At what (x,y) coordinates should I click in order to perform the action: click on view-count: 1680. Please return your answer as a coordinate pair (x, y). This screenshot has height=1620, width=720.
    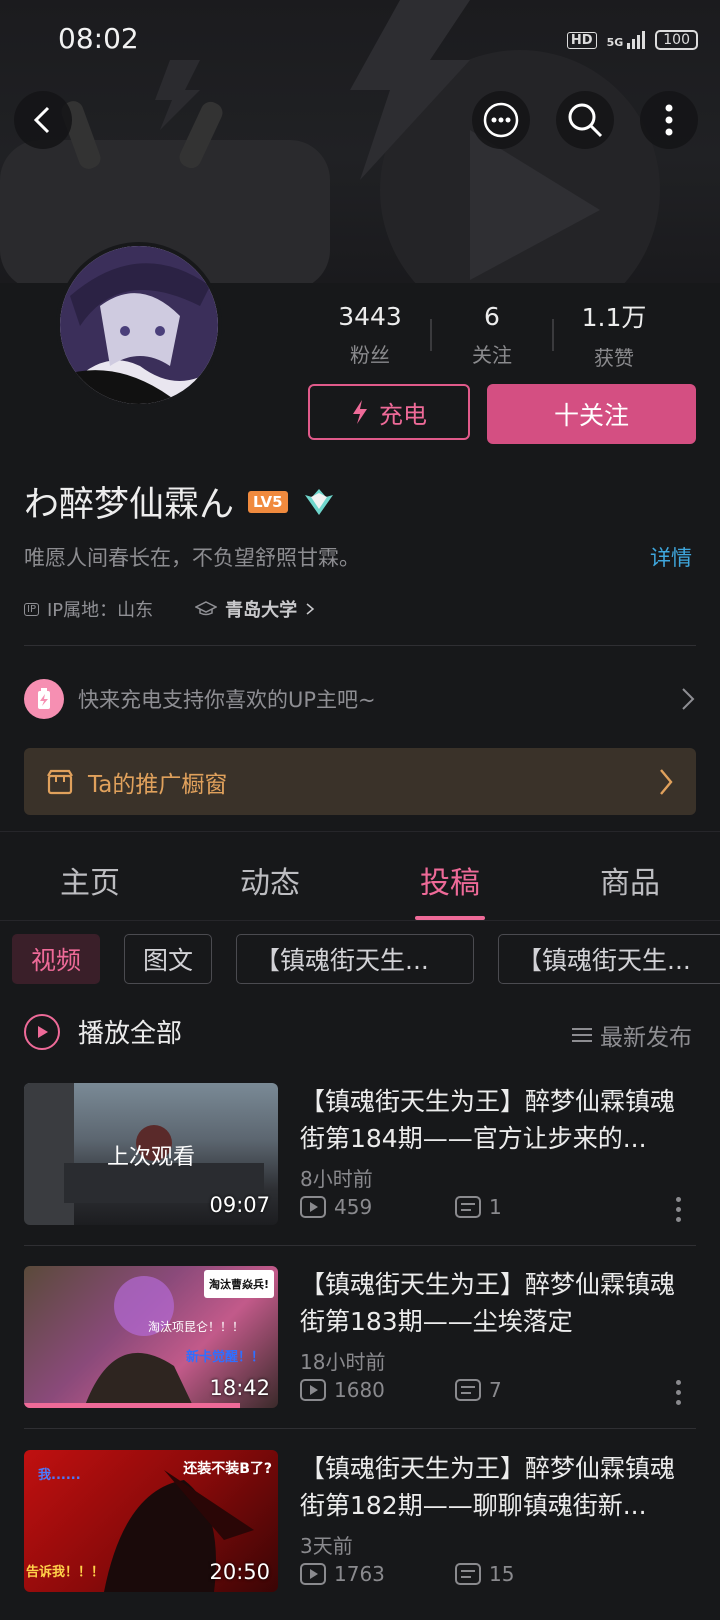
    Looking at the image, I should click on (359, 1390).